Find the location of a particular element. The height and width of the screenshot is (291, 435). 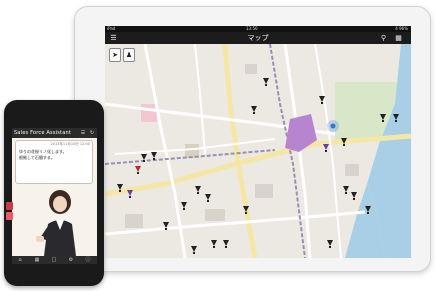

navigation-arrow-icon: ➤ is located at coordinates (115, 55).